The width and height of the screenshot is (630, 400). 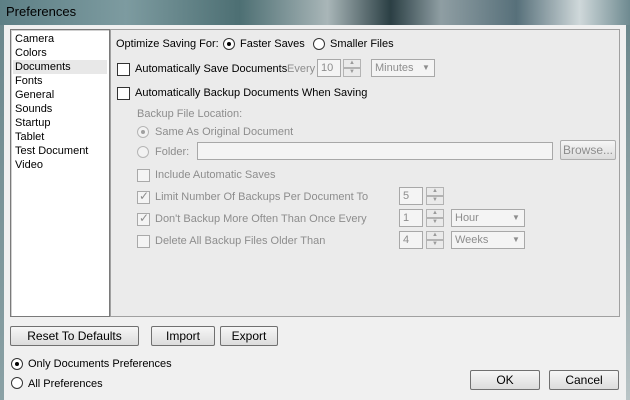 I want to click on reset-to-defaults-button: Reset To Defaults, so click(x=74, y=336).